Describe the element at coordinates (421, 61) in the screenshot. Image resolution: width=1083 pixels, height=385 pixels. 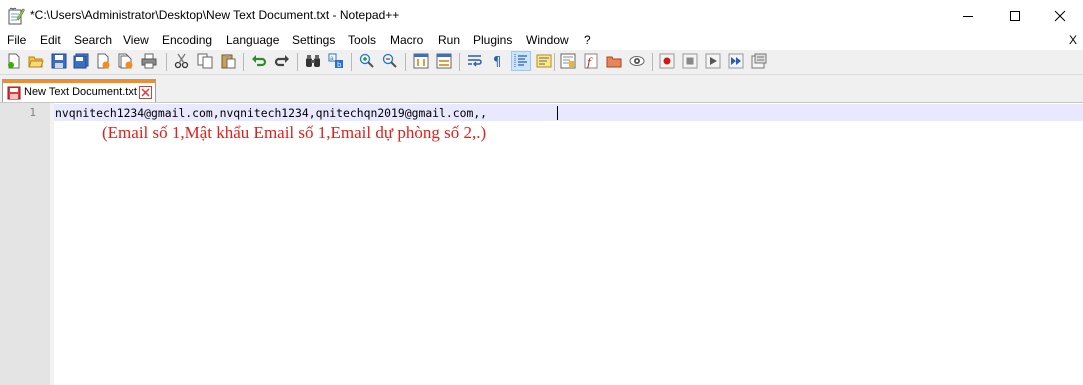
I see `sync-vertical-icon` at that location.